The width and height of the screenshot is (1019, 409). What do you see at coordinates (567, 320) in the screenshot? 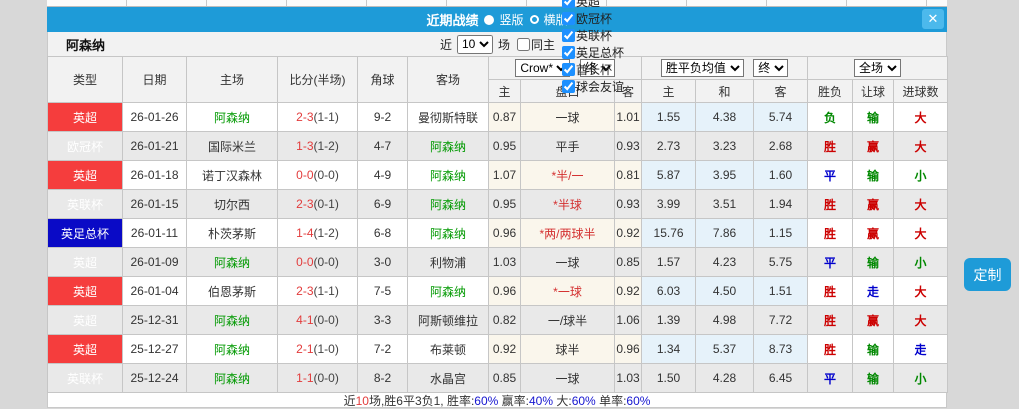
I see `handicap-line: 一/球半` at bounding box center [567, 320].